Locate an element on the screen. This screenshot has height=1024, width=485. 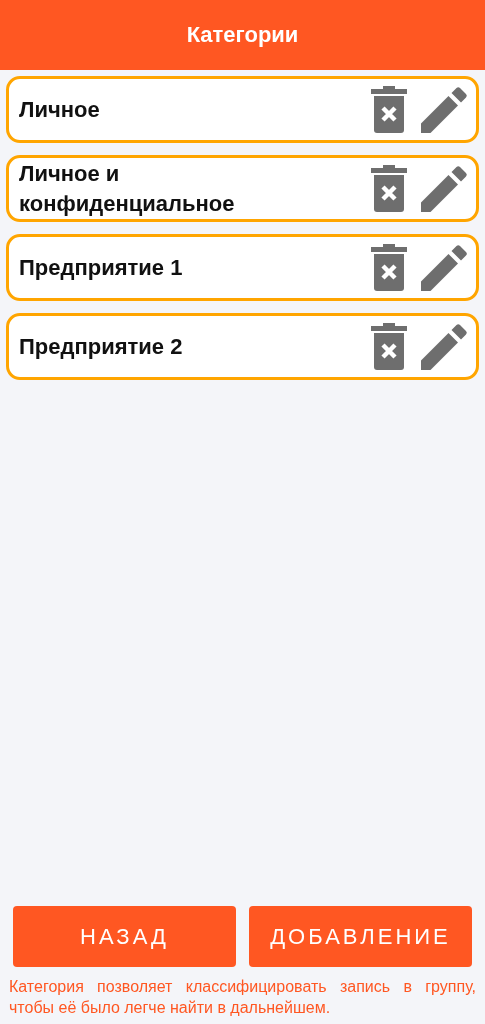
category-card: Личное is located at coordinates (242, 109).